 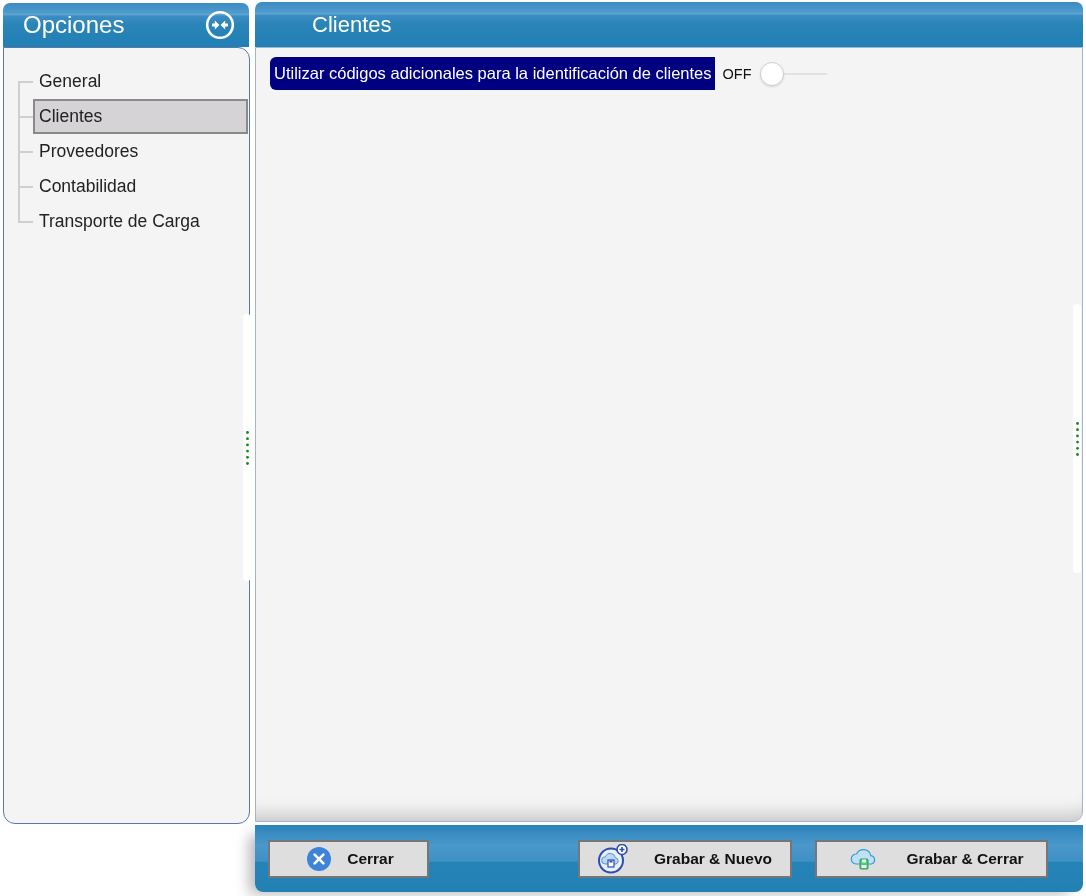 What do you see at coordinates (931, 859) in the screenshot?
I see `footer-button: Grabar & Cerrar` at bounding box center [931, 859].